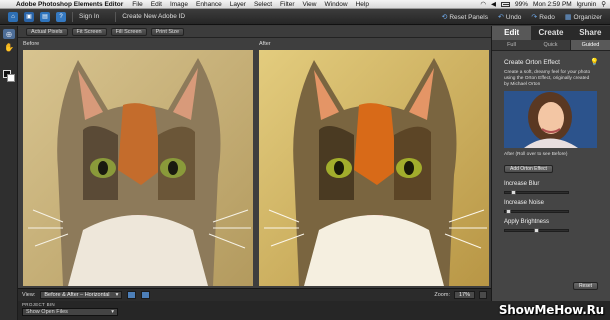 This screenshot has width=610, height=320. I want to click on battery-percent: 99%, so click(522, 4).